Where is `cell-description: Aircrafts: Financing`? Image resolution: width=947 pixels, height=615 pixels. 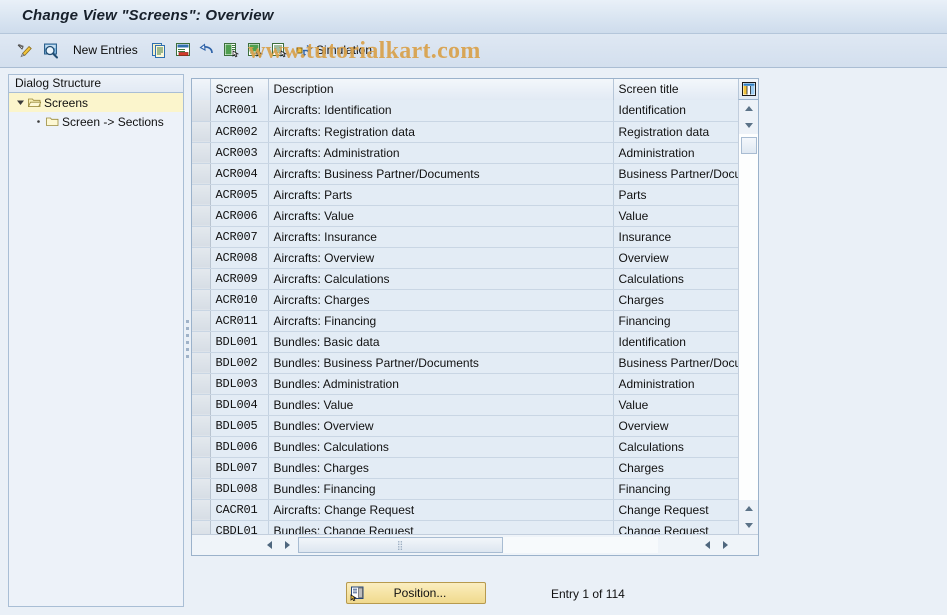 cell-description: Aircrafts: Financing is located at coordinates (441, 321).